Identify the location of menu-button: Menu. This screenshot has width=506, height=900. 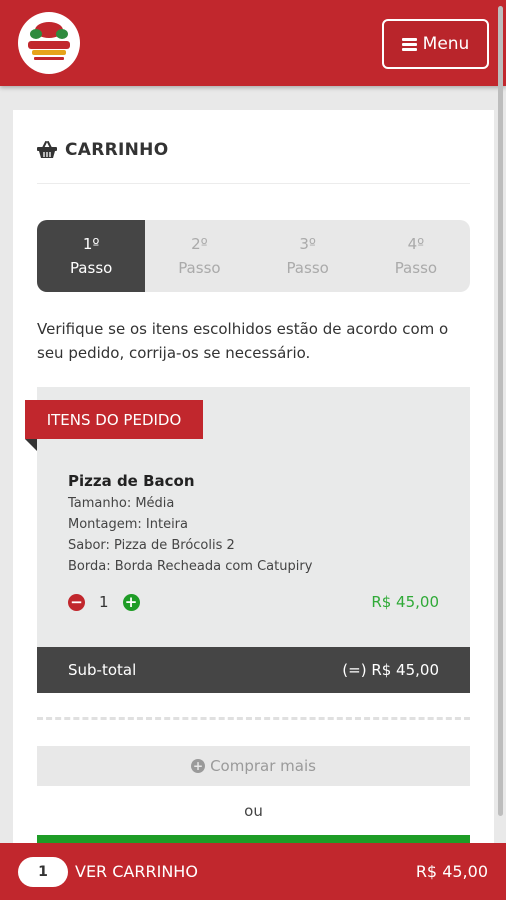
(435, 44).